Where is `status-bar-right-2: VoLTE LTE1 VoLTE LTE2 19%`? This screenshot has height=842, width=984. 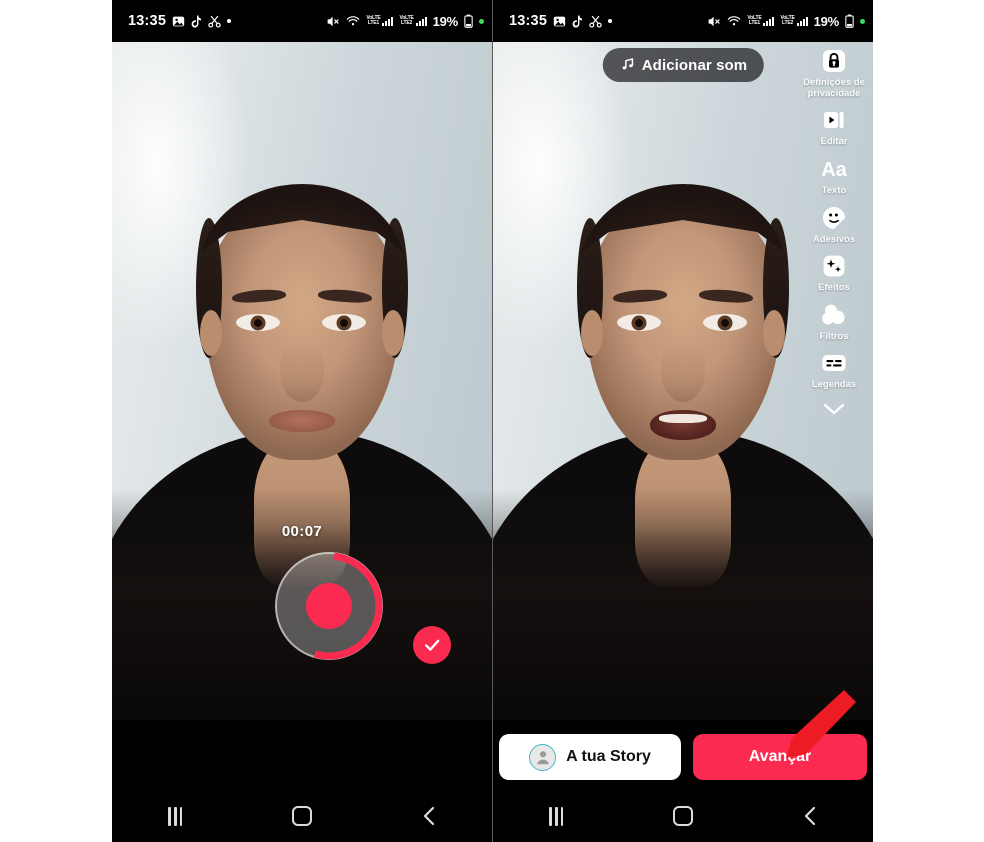
status-bar-right-2: VoLTE LTE1 VoLTE LTE2 19% is located at coordinates (786, 21).